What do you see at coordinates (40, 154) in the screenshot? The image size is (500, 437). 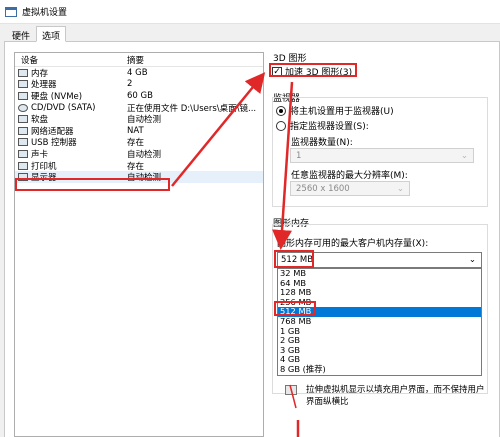 I see `device-name: 声卡` at bounding box center [40, 154].